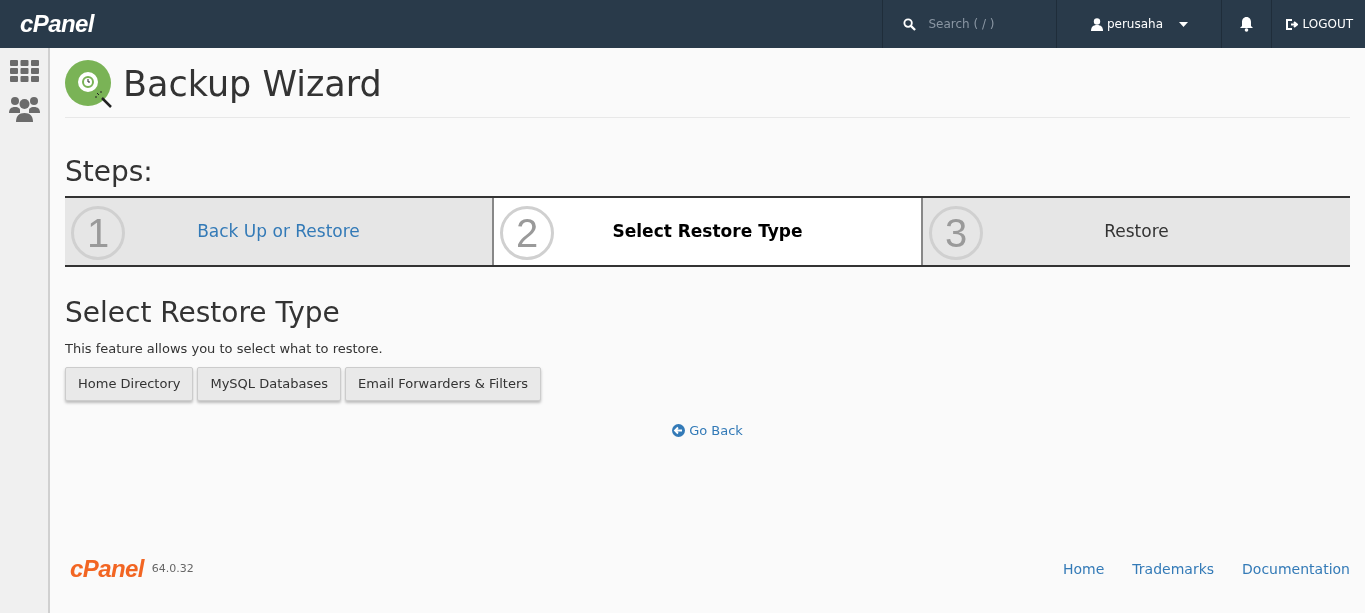 The width and height of the screenshot is (1365, 613). What do you see at coordinates (57, 24) in the screenshot?
I see `cpanel-logo: cPanel` at bounding box center [57, 24].